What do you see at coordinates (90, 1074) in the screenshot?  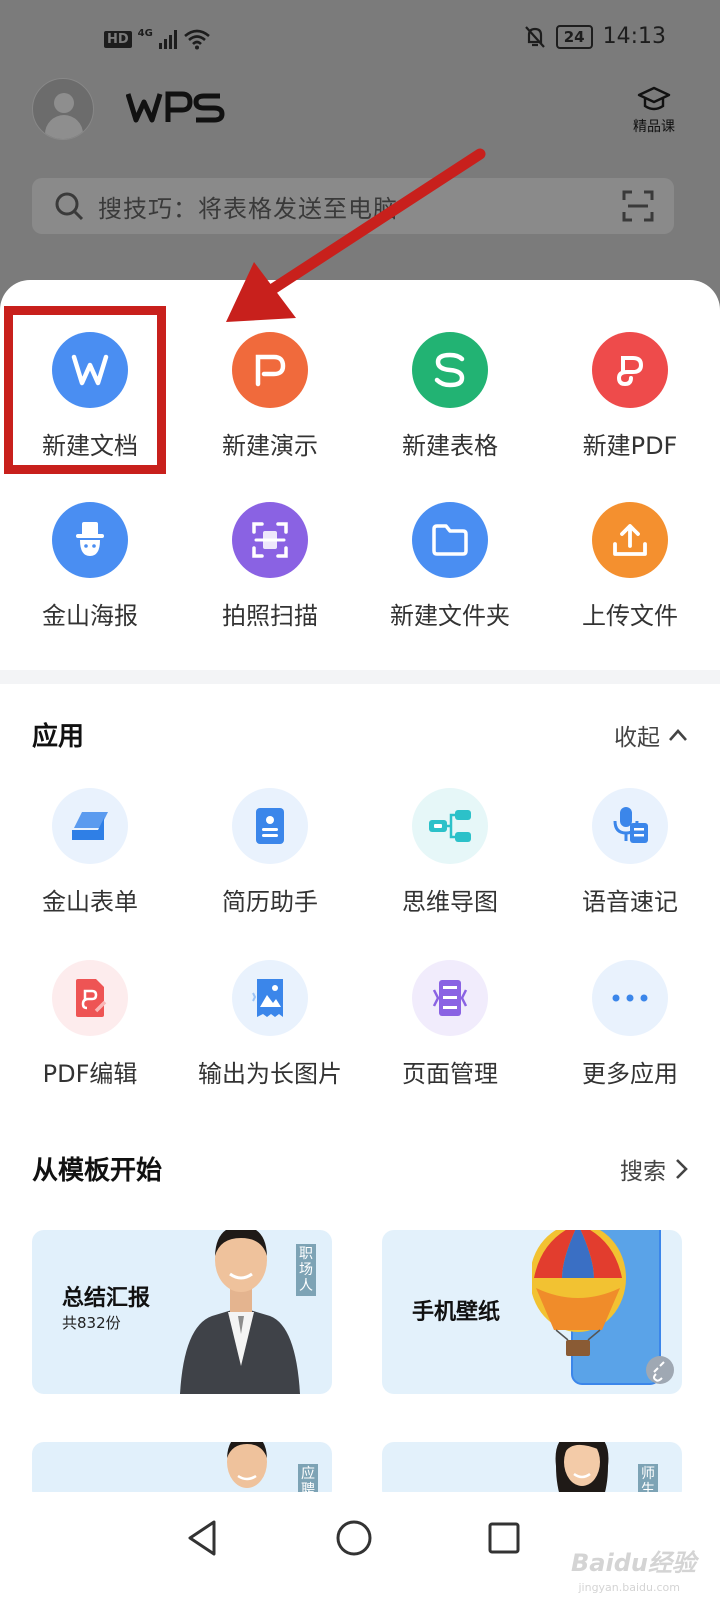 I see `app-pdf-edit-label: PDF编辑` at bounding box center [90, 1074].